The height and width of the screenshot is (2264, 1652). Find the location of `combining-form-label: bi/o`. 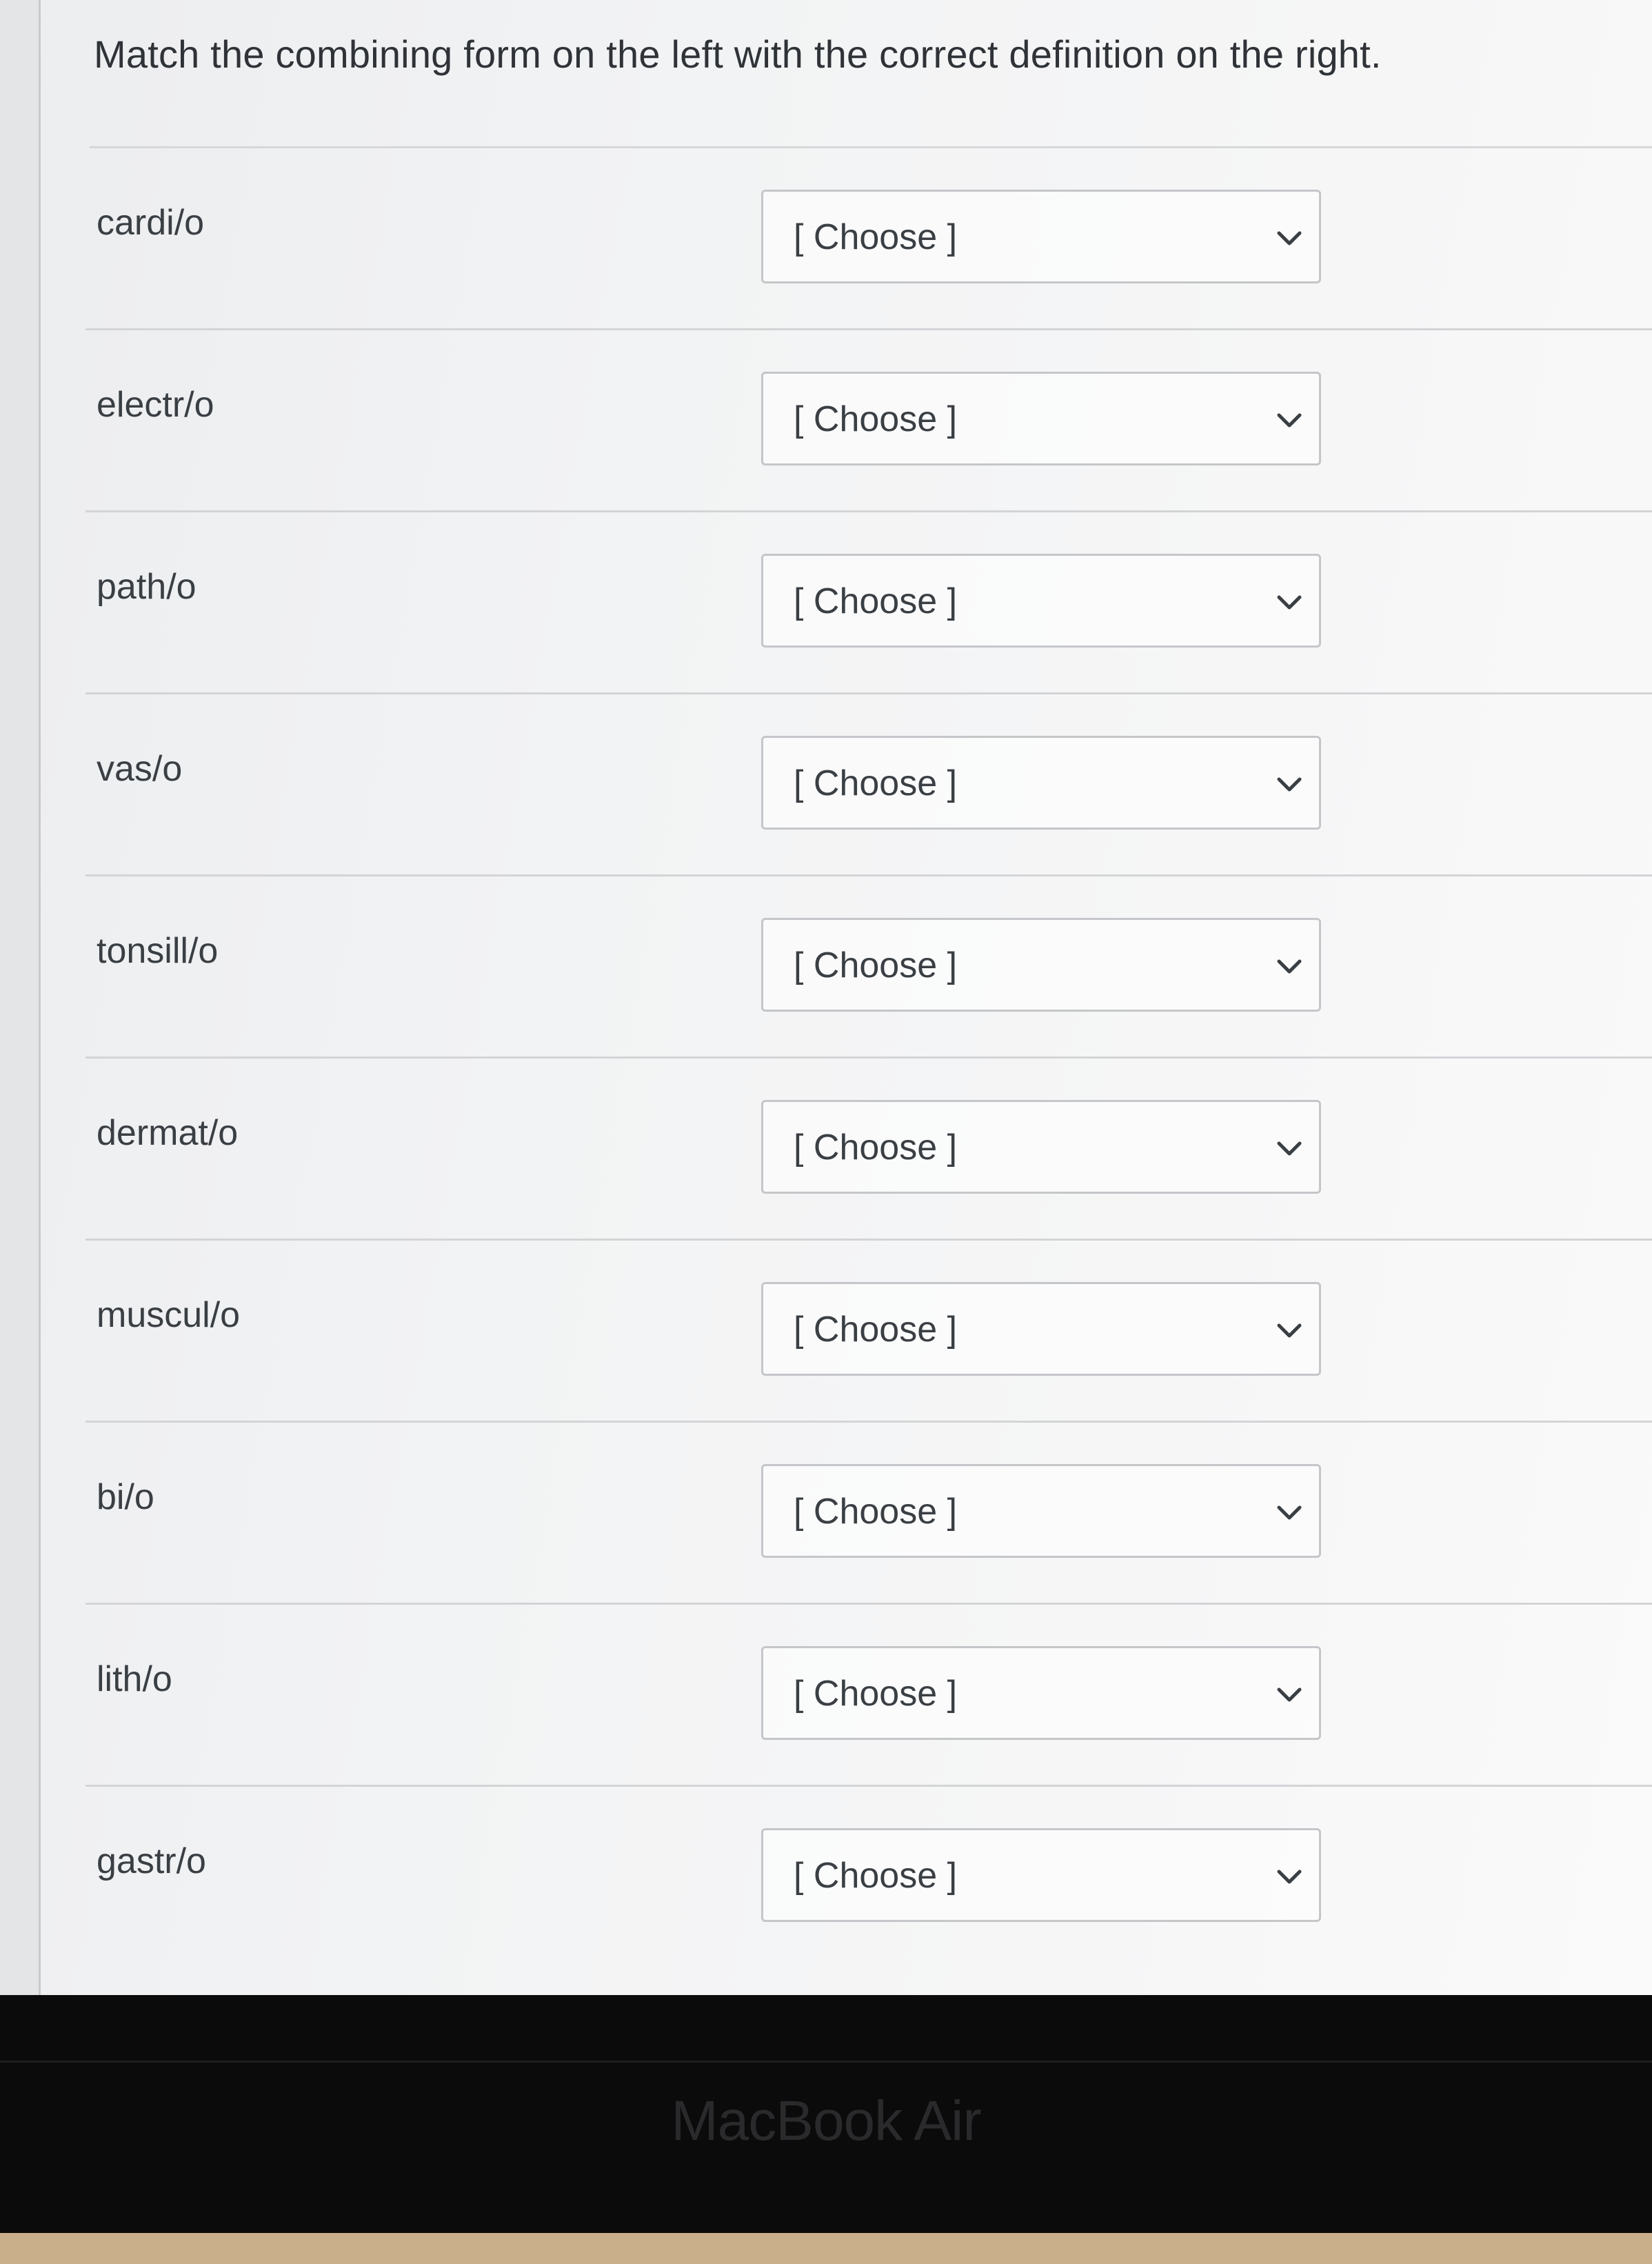

combining-form-label: bi/o is located at coordinates (125, 1497).